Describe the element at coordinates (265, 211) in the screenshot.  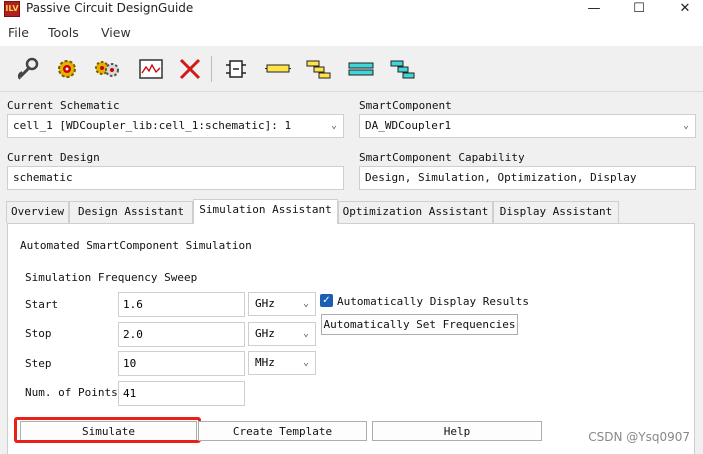
I see `tab-simulation-assistant: Simulation Assistant` at that location.